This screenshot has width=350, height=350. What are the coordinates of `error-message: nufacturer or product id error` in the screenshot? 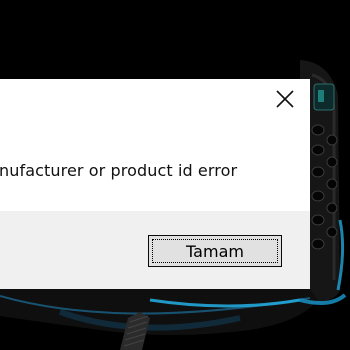 It's located at (119, 170).